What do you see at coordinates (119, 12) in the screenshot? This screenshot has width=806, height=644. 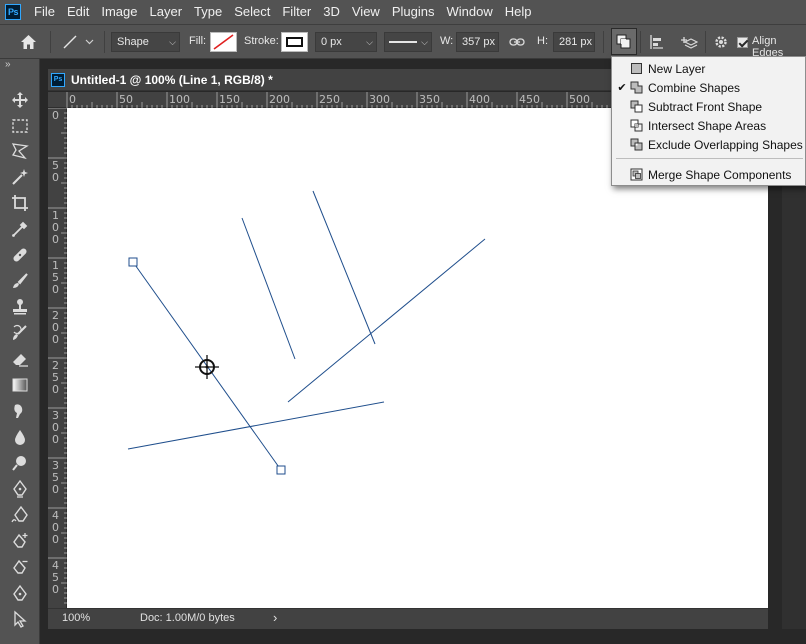 I see `menu-image: Image` at bounding box center [119, 12].